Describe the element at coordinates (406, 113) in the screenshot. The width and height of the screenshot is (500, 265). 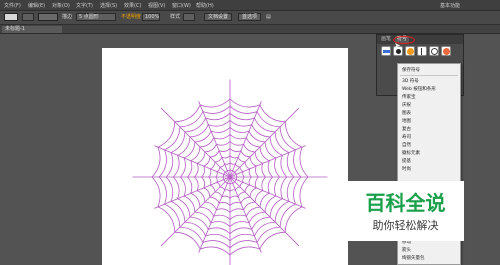
I see `menu-item-charts: 图表` at that location.